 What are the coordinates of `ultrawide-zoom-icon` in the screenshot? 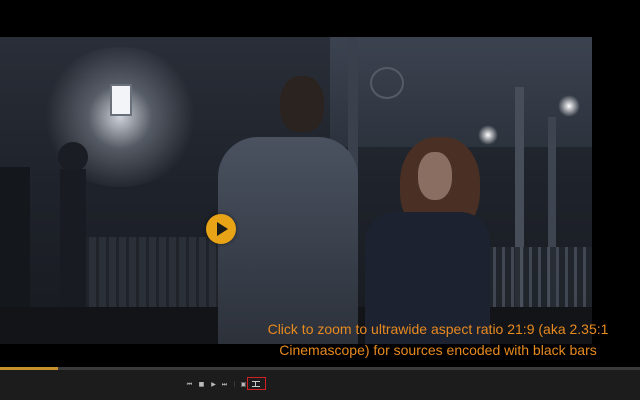 It's located at (256, 384).